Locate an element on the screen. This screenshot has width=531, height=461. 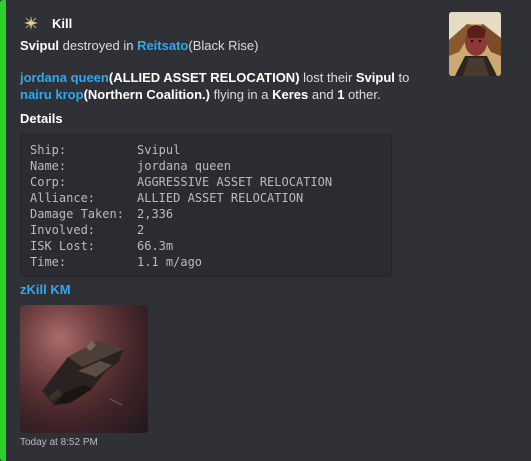
ship-image is located at coordinates (84, 369).